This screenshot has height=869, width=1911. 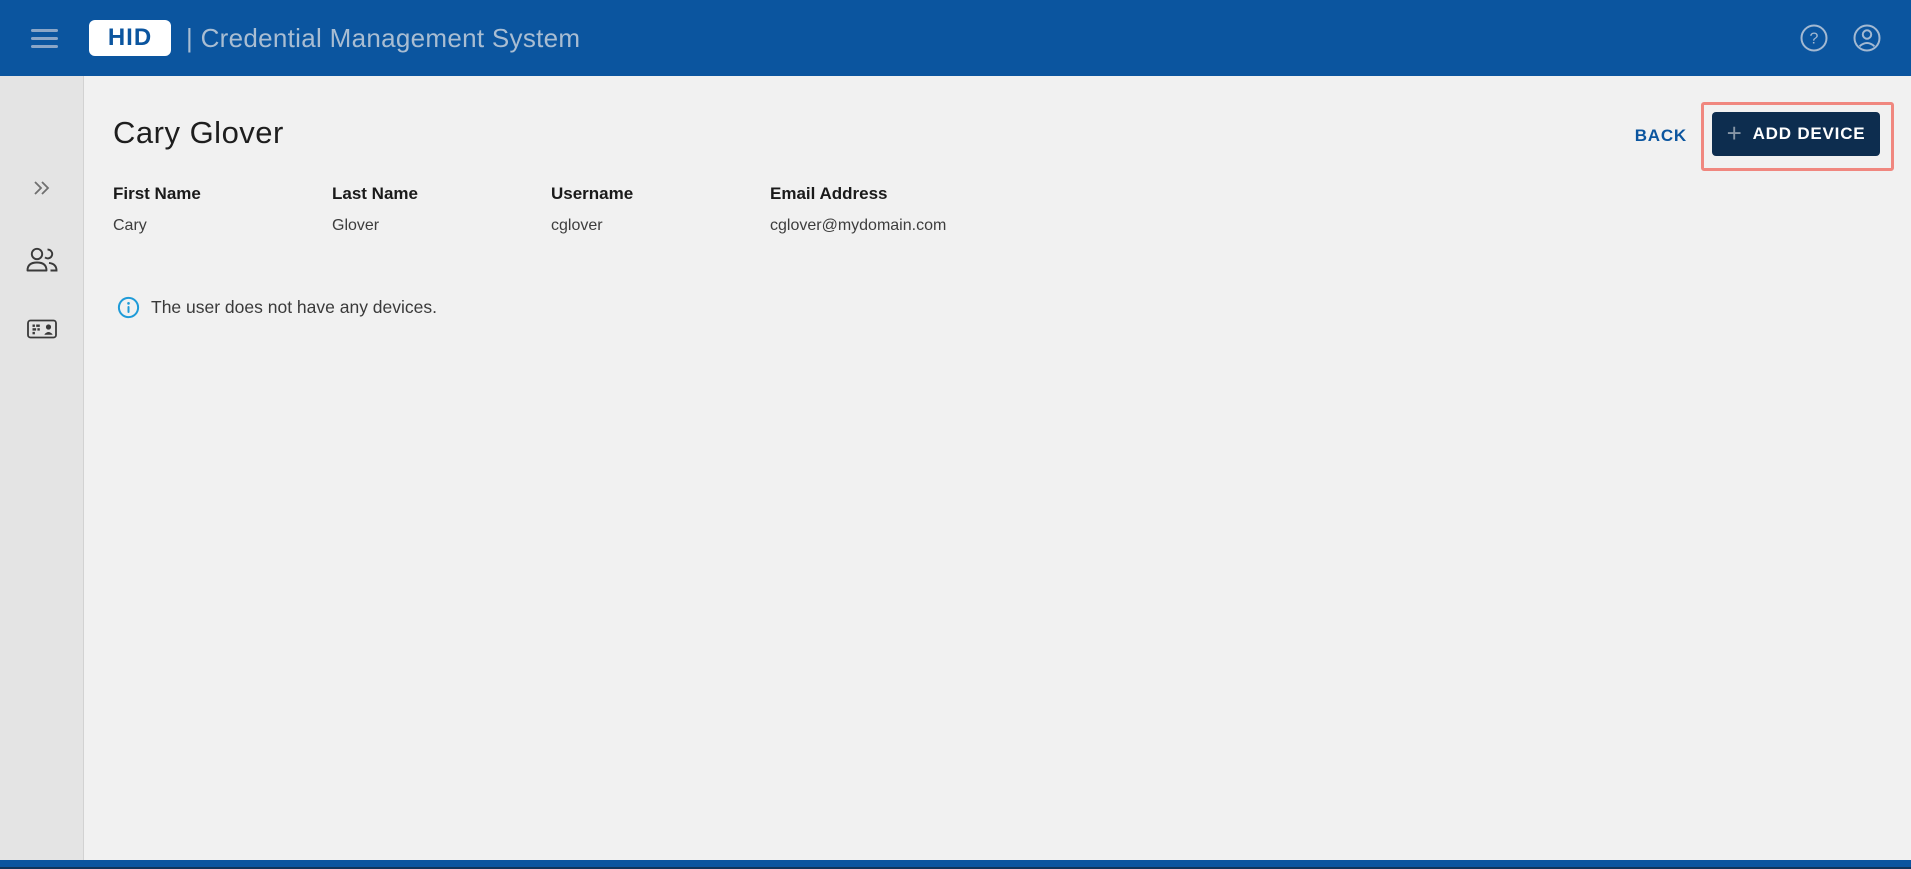 What do you see at coordinates (222, 209) in the screenshot?
I see `field-first-name: First Name Cary` at bounding box center [222, 209].